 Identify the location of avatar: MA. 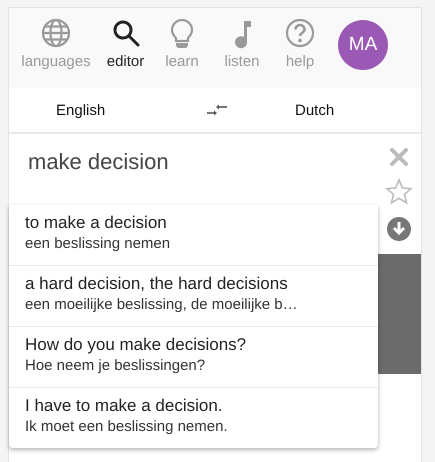
(363, 45).